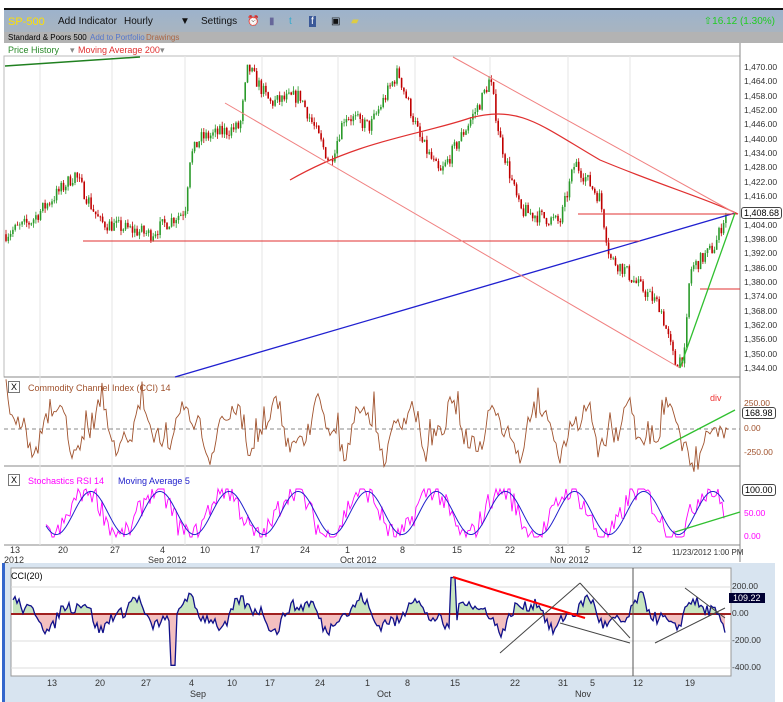 The height and width of the screenshot is (702, 783). I want to click on date-tick: 24, so click(305, 550).